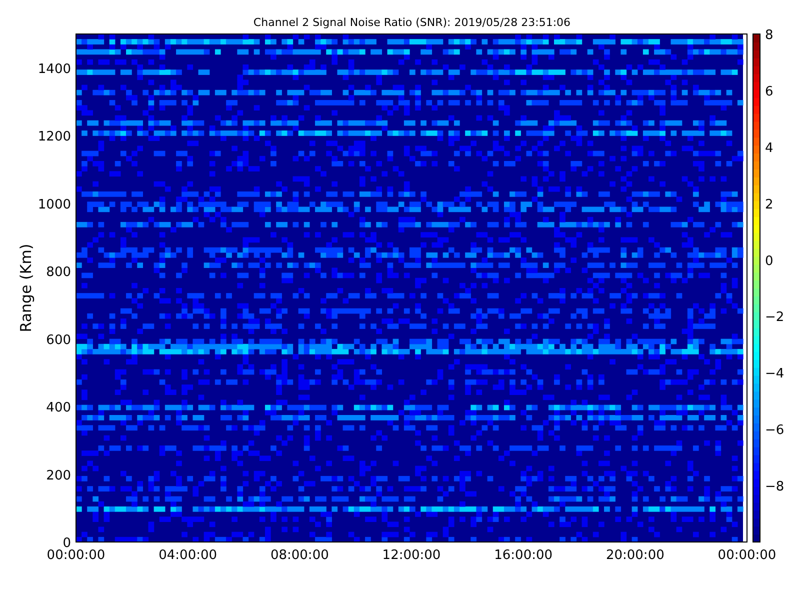 The width and height of the screenshot is (800, 600). What do you see at coordinates (774, 318) in the screenshot?
I see `colorbar-tick-label: −2` at bounding box center [774, 318].